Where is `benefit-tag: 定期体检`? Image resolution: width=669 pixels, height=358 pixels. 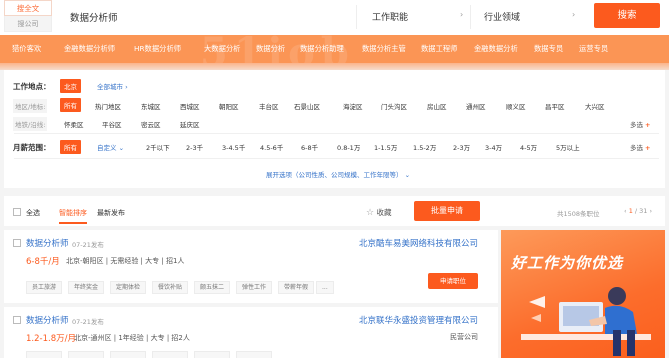
benefit-tag: 定期体检 is located at coordinates (128, 287).